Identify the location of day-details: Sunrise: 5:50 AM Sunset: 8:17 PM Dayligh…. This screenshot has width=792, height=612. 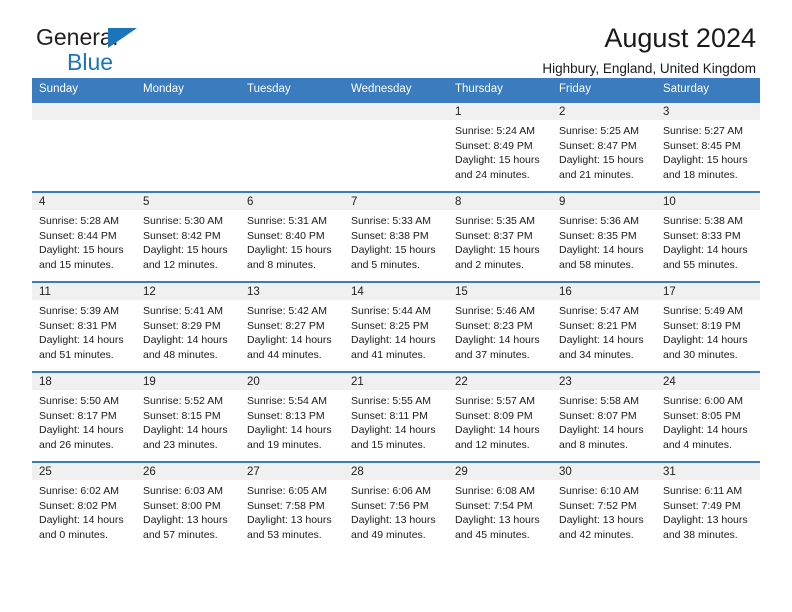
(84, 421).